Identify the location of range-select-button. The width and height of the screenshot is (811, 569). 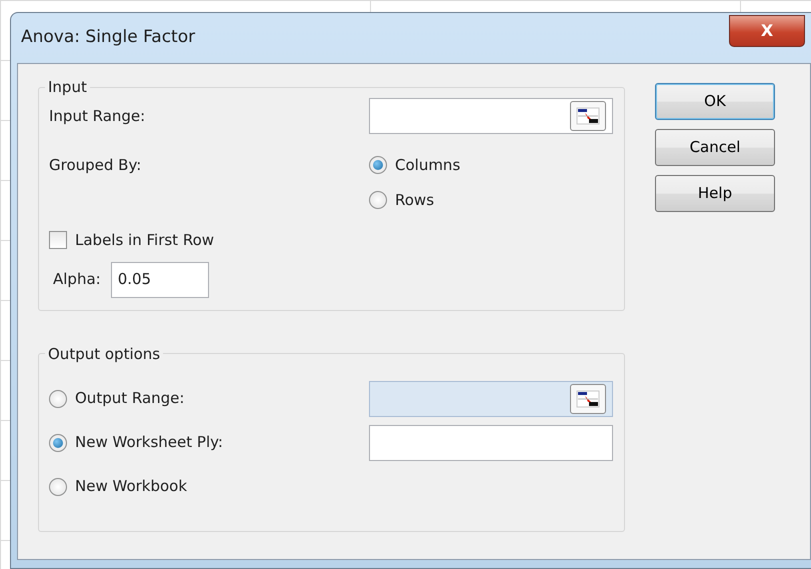
(588, 116).